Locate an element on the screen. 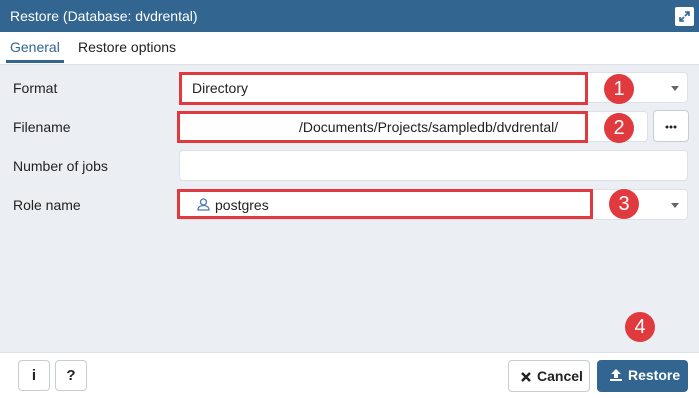  tab-restore-options: Restore options is located at coordinates (127, 47).